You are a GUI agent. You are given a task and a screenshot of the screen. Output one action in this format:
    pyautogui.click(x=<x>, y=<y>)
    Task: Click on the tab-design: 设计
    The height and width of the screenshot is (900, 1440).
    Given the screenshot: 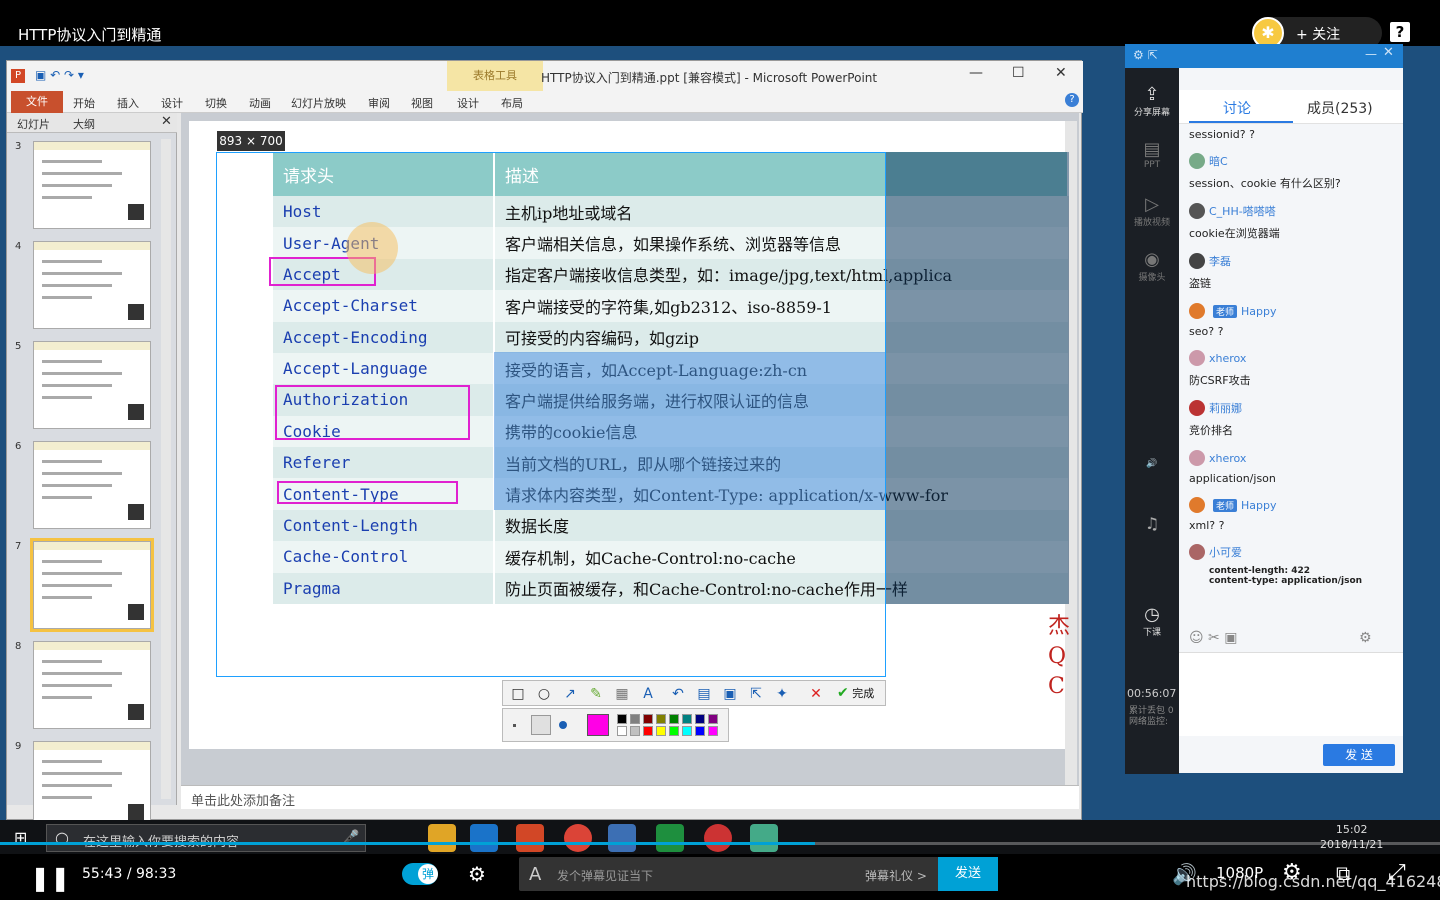 What is the action you would take?
    pyautogui.click(x=172, y=103)
    